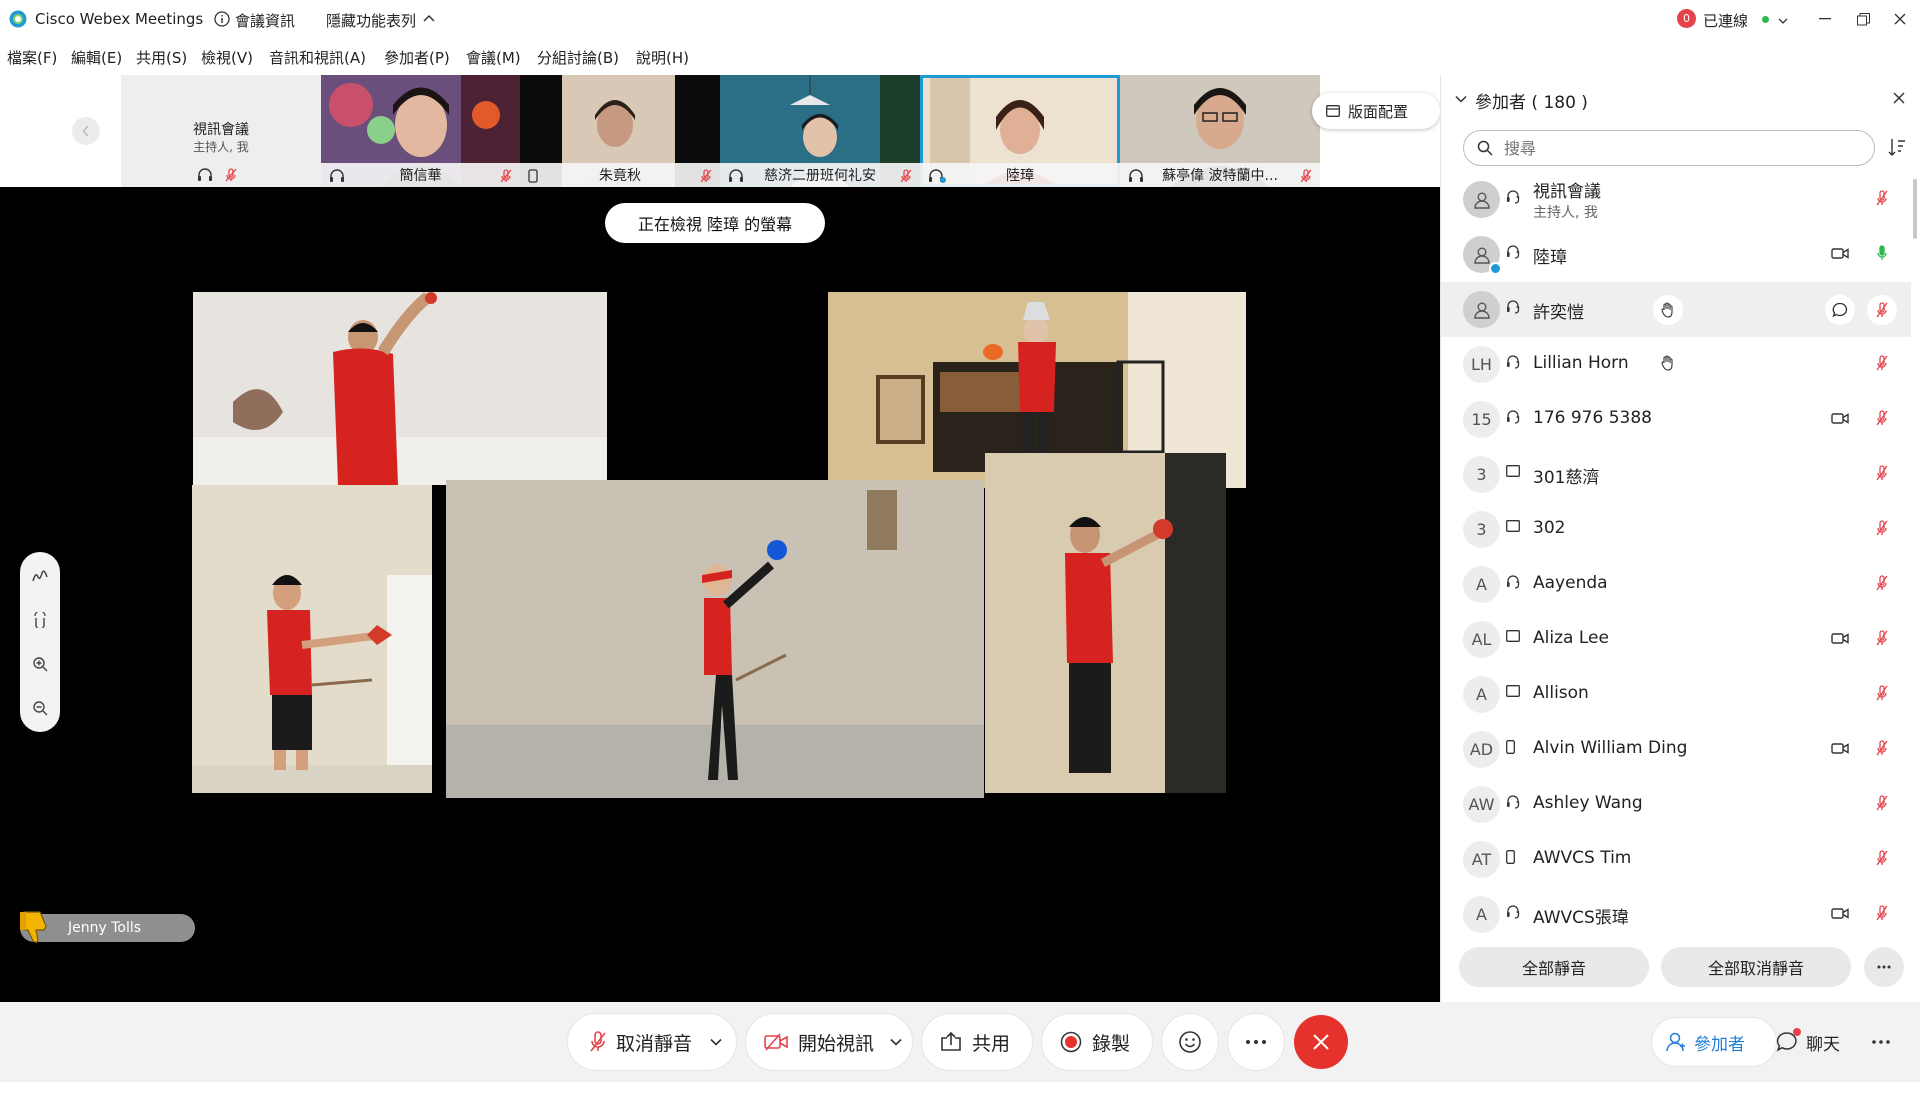 The image size is (1920, 1108). I want to click on meeting-info-button: 會議資訊, so click(265, 20).